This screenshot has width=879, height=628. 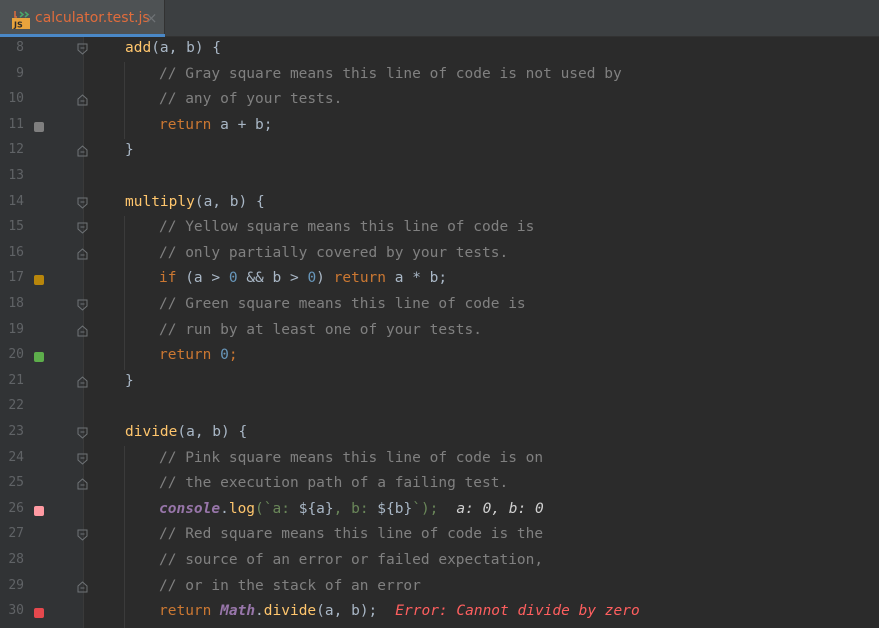 What do you see at coordinates (290, 586) in the screenshot?
I see `code-text: // or in the stack of an error` at bounding box center [290, 586].